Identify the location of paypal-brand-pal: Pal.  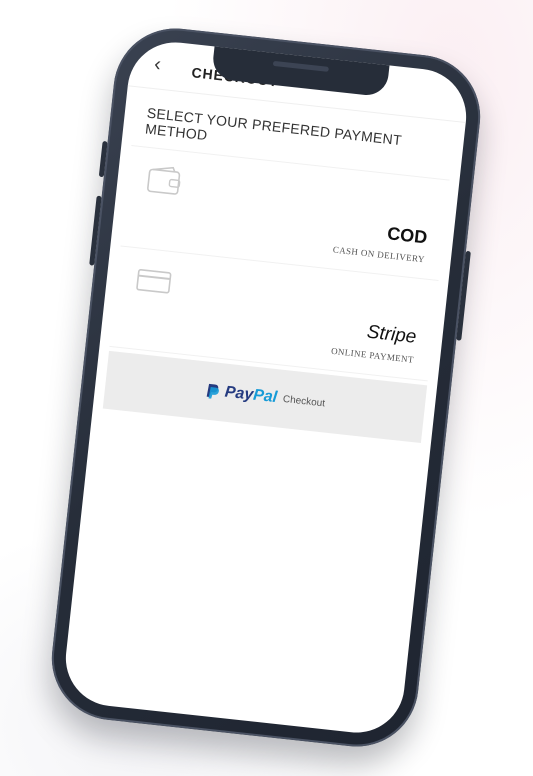
(265, 396).